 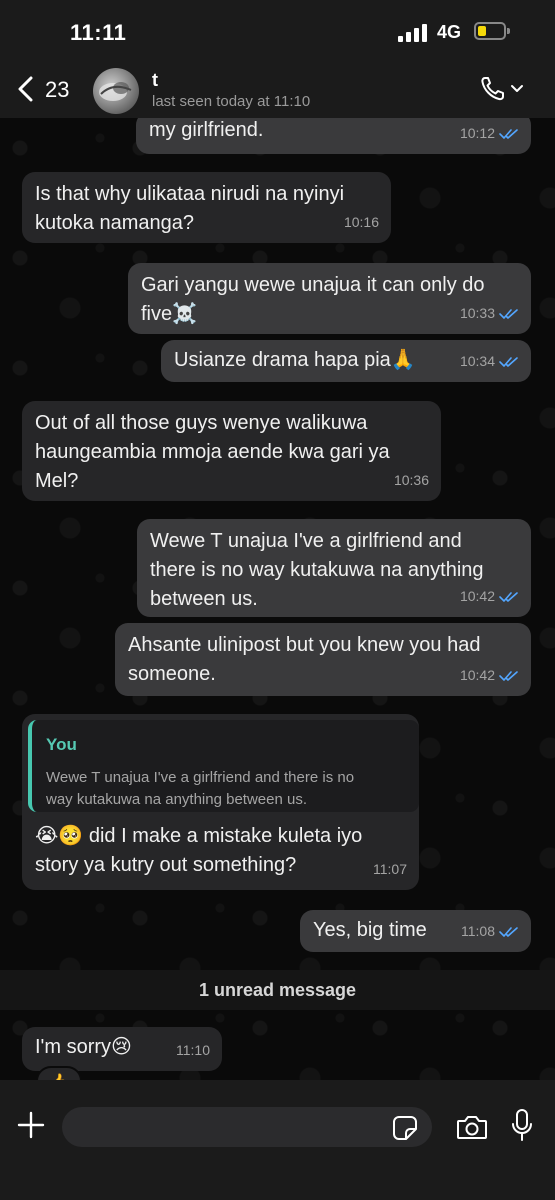 What do you see at coordinates (492, 31) in the screenshot?
I see `battery-icon` at bounding box center [492, 31].